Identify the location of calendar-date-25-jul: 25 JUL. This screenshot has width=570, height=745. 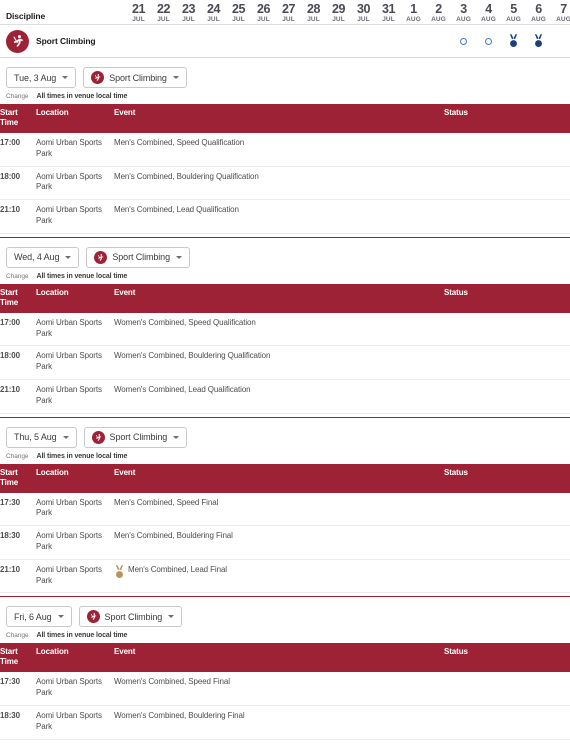
(238, 13).